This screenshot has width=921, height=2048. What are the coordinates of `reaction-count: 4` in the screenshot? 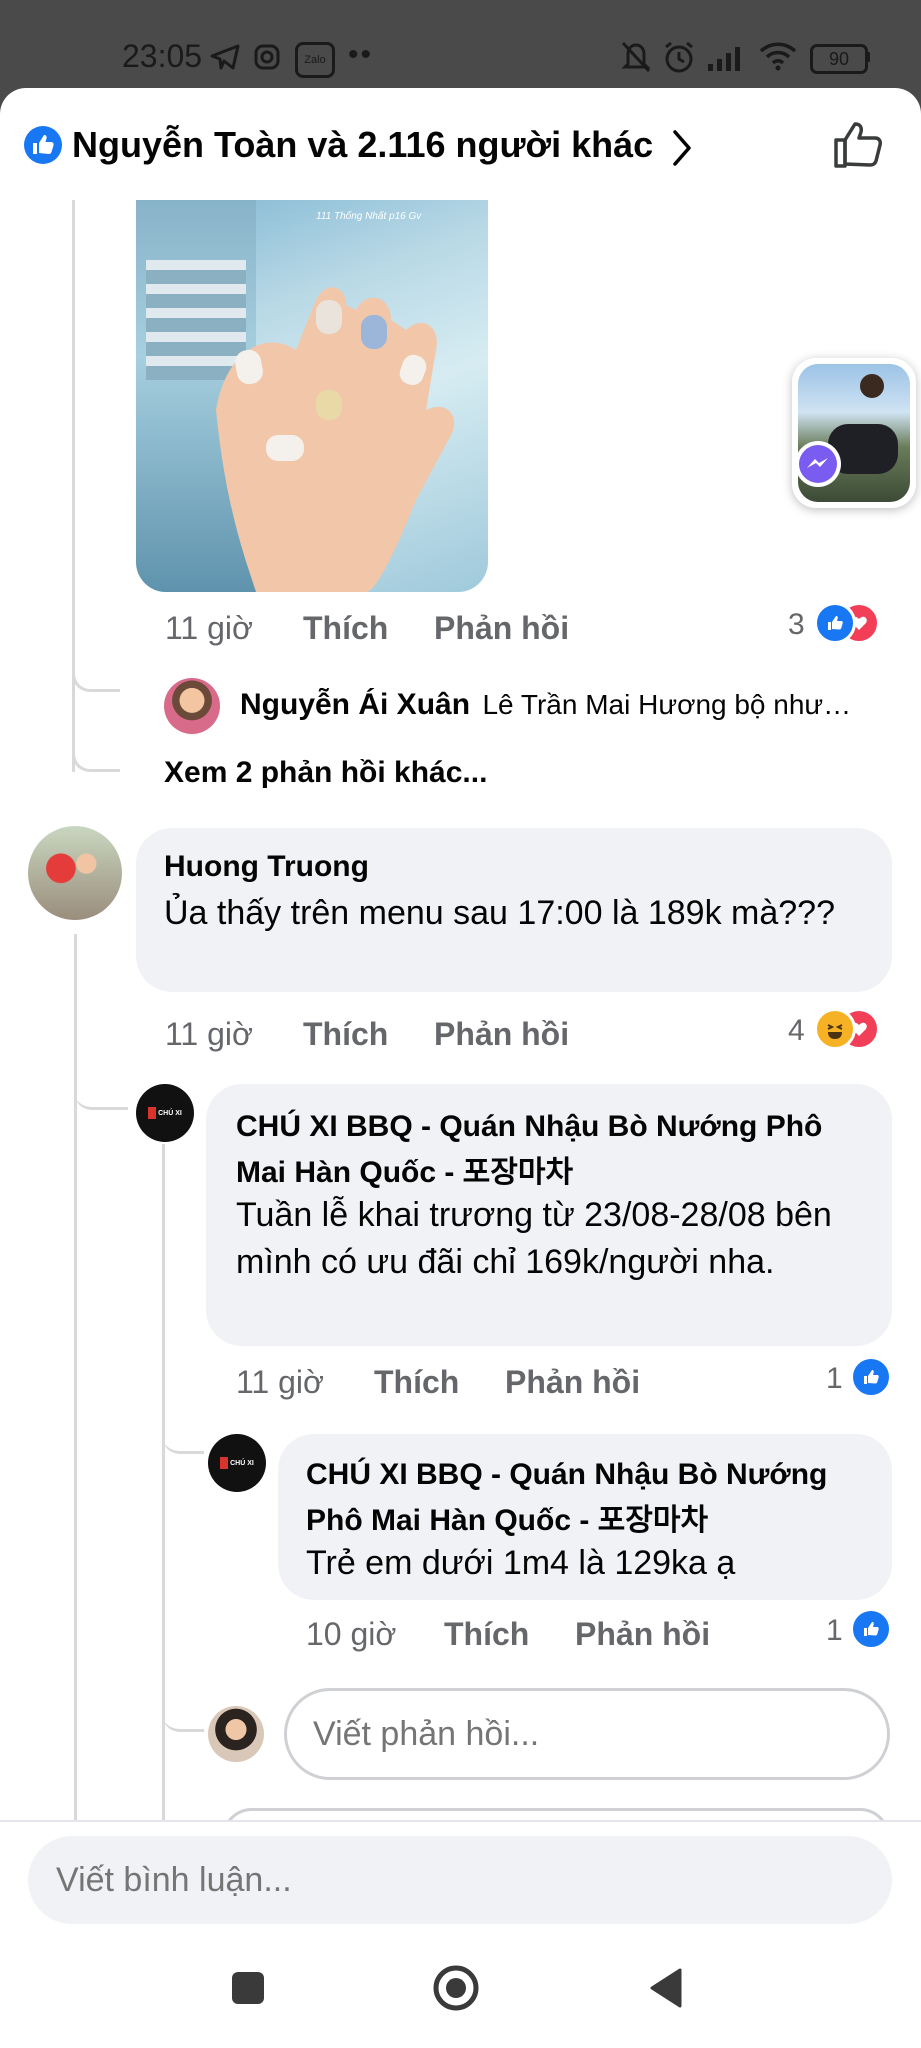 It's located at (796, 1031).